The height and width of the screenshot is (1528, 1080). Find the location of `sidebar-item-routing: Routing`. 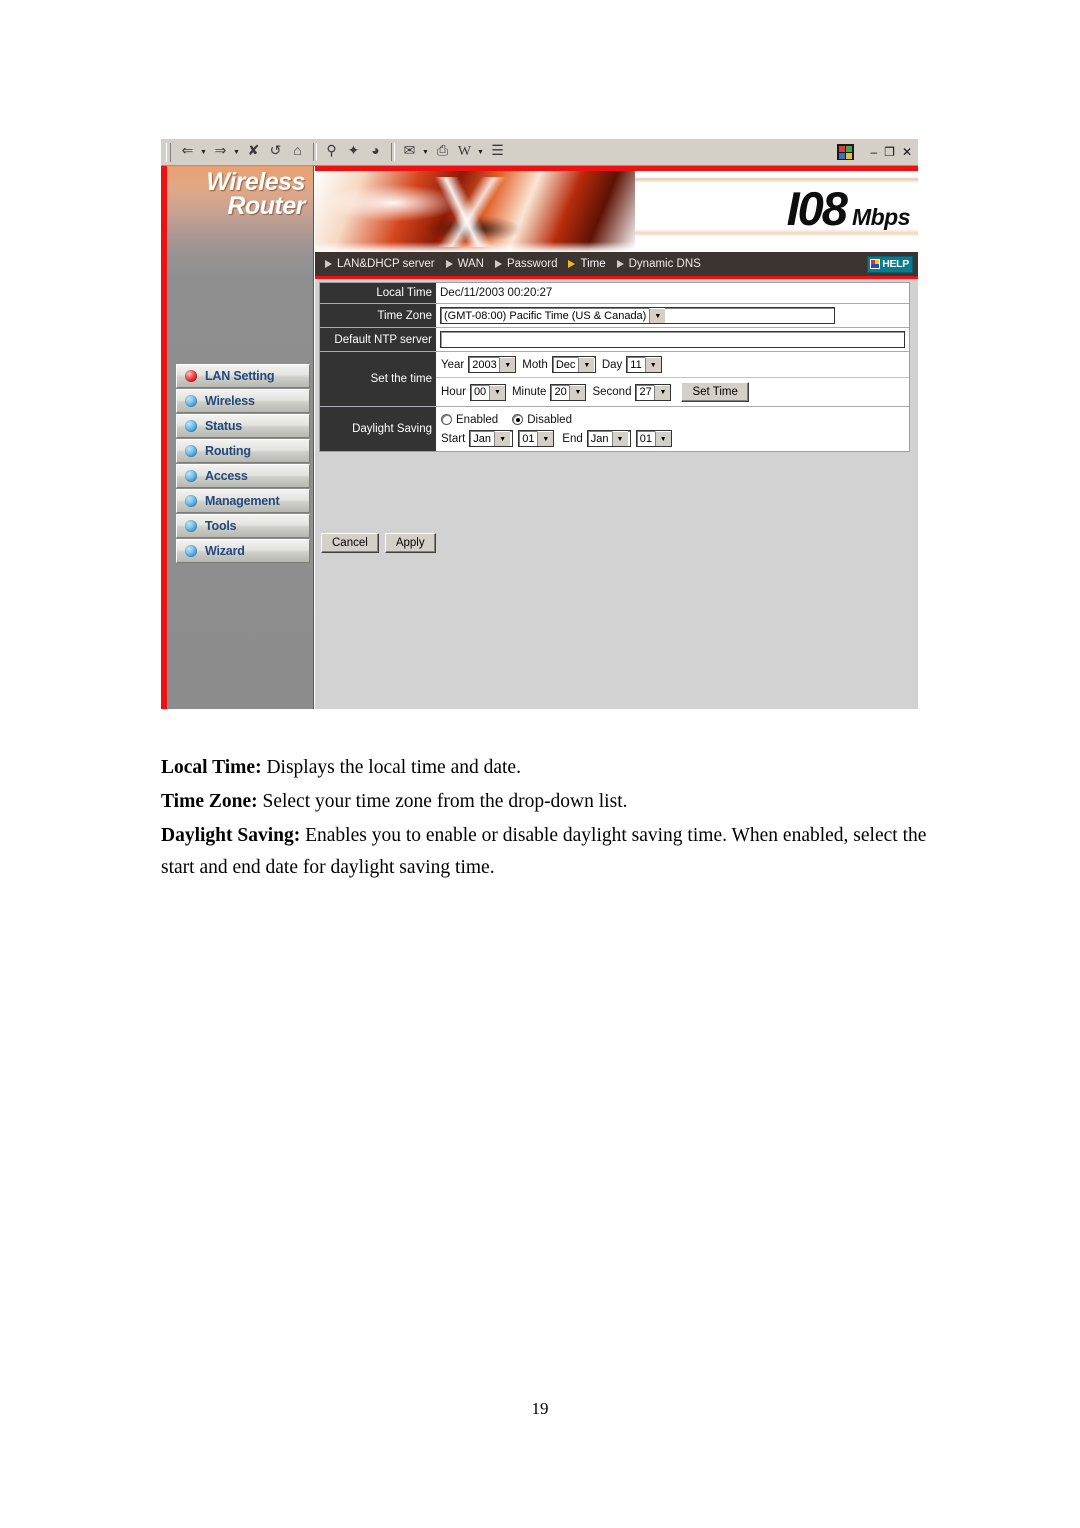

sidebar-item-routing: Routing is located at coordinates (243, 451).